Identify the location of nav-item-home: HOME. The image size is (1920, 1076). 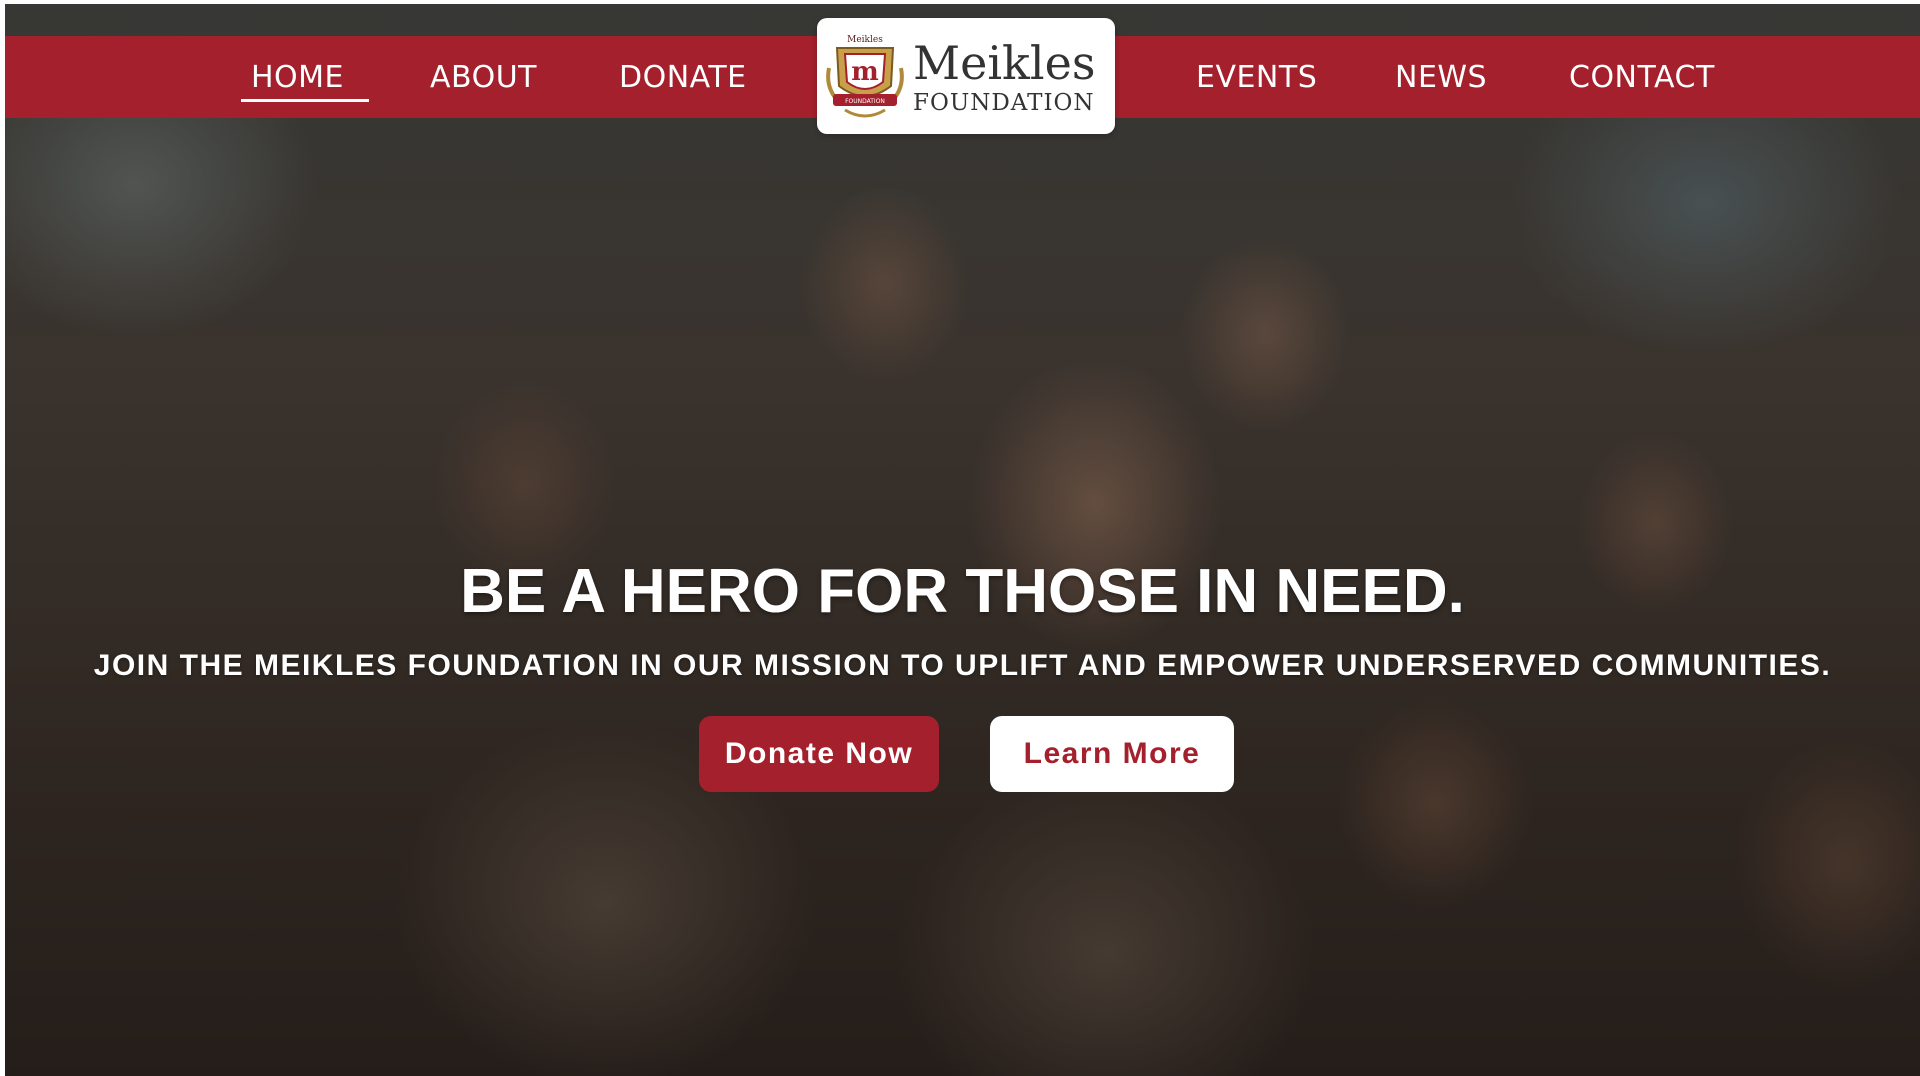
(297, 77).